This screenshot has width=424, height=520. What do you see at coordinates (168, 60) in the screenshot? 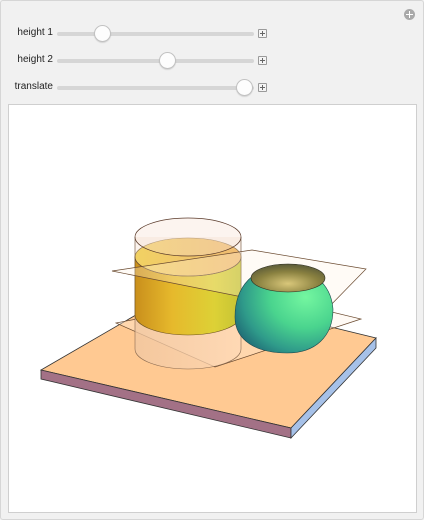
I see `height2-slider-thumb` at bounding box center [168, 60].